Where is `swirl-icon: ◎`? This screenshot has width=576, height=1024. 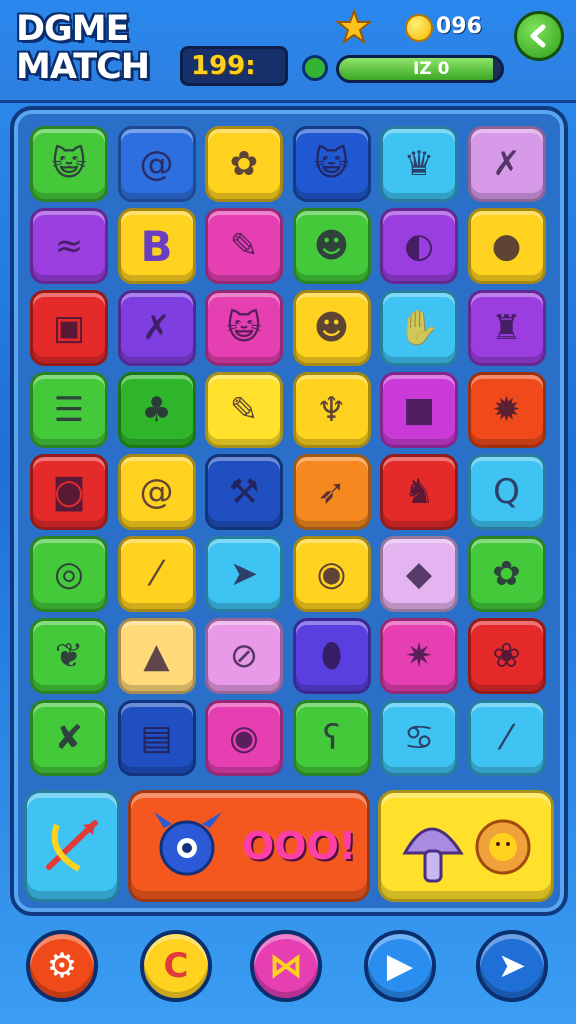 swirl-icon: ◎ is located at coordinates (69, 574).